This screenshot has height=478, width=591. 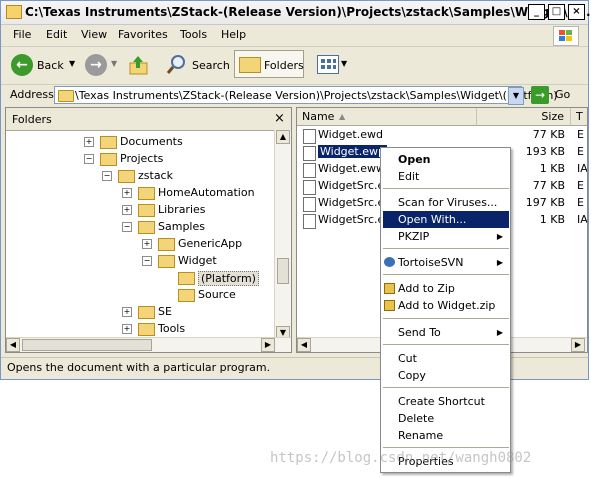 What do you see at coordinates (211, 65) in the screenshot?
I see `search-button-label: Search` at bounding box center [211, 65].